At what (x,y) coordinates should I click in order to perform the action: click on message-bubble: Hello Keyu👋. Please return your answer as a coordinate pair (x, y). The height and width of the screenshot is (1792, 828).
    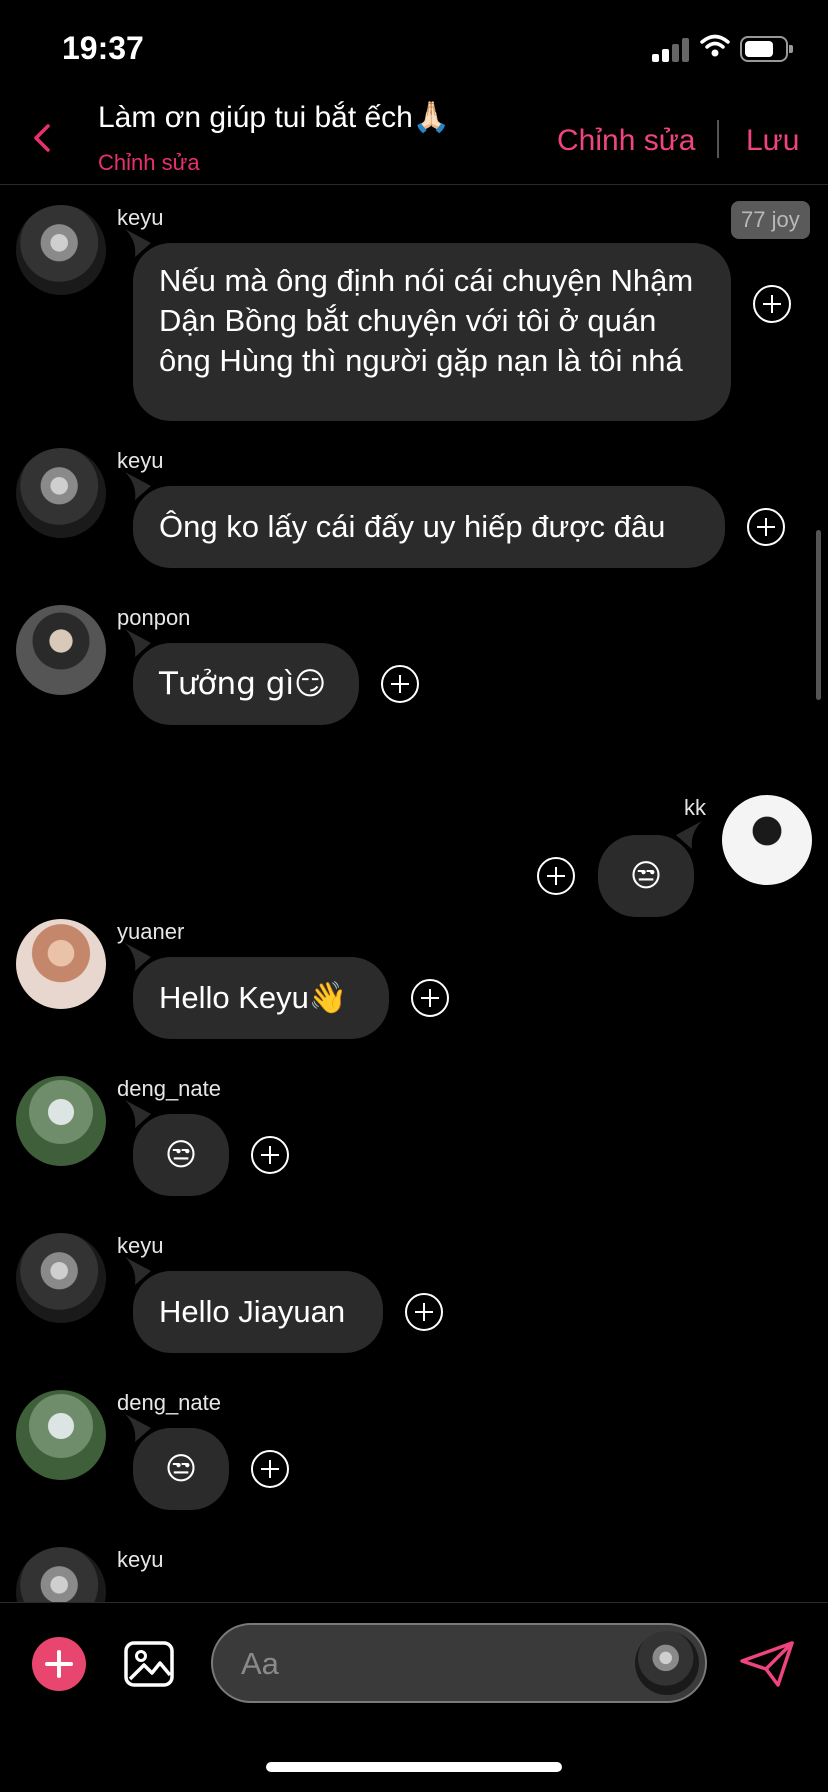
    Looking at the image, I should click on (257, 991).